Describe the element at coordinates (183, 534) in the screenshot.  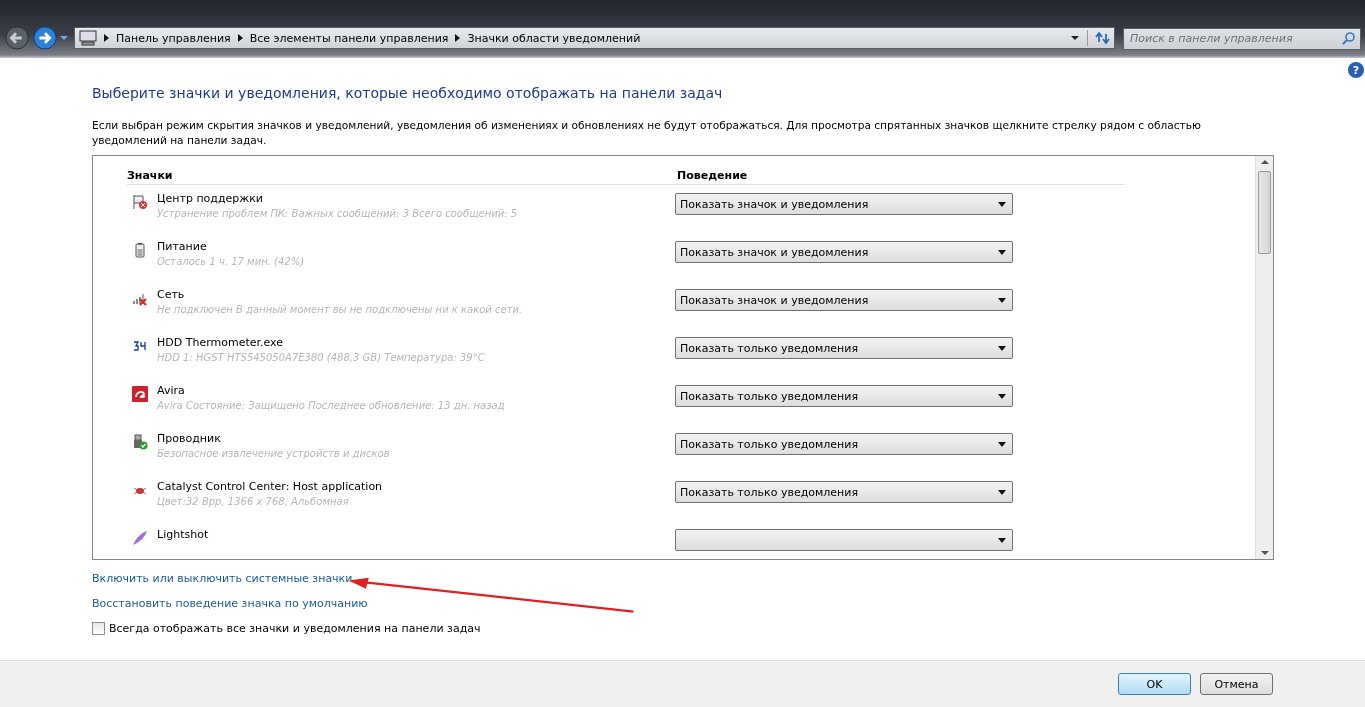
I see `app-name: Lightshot` at that location.